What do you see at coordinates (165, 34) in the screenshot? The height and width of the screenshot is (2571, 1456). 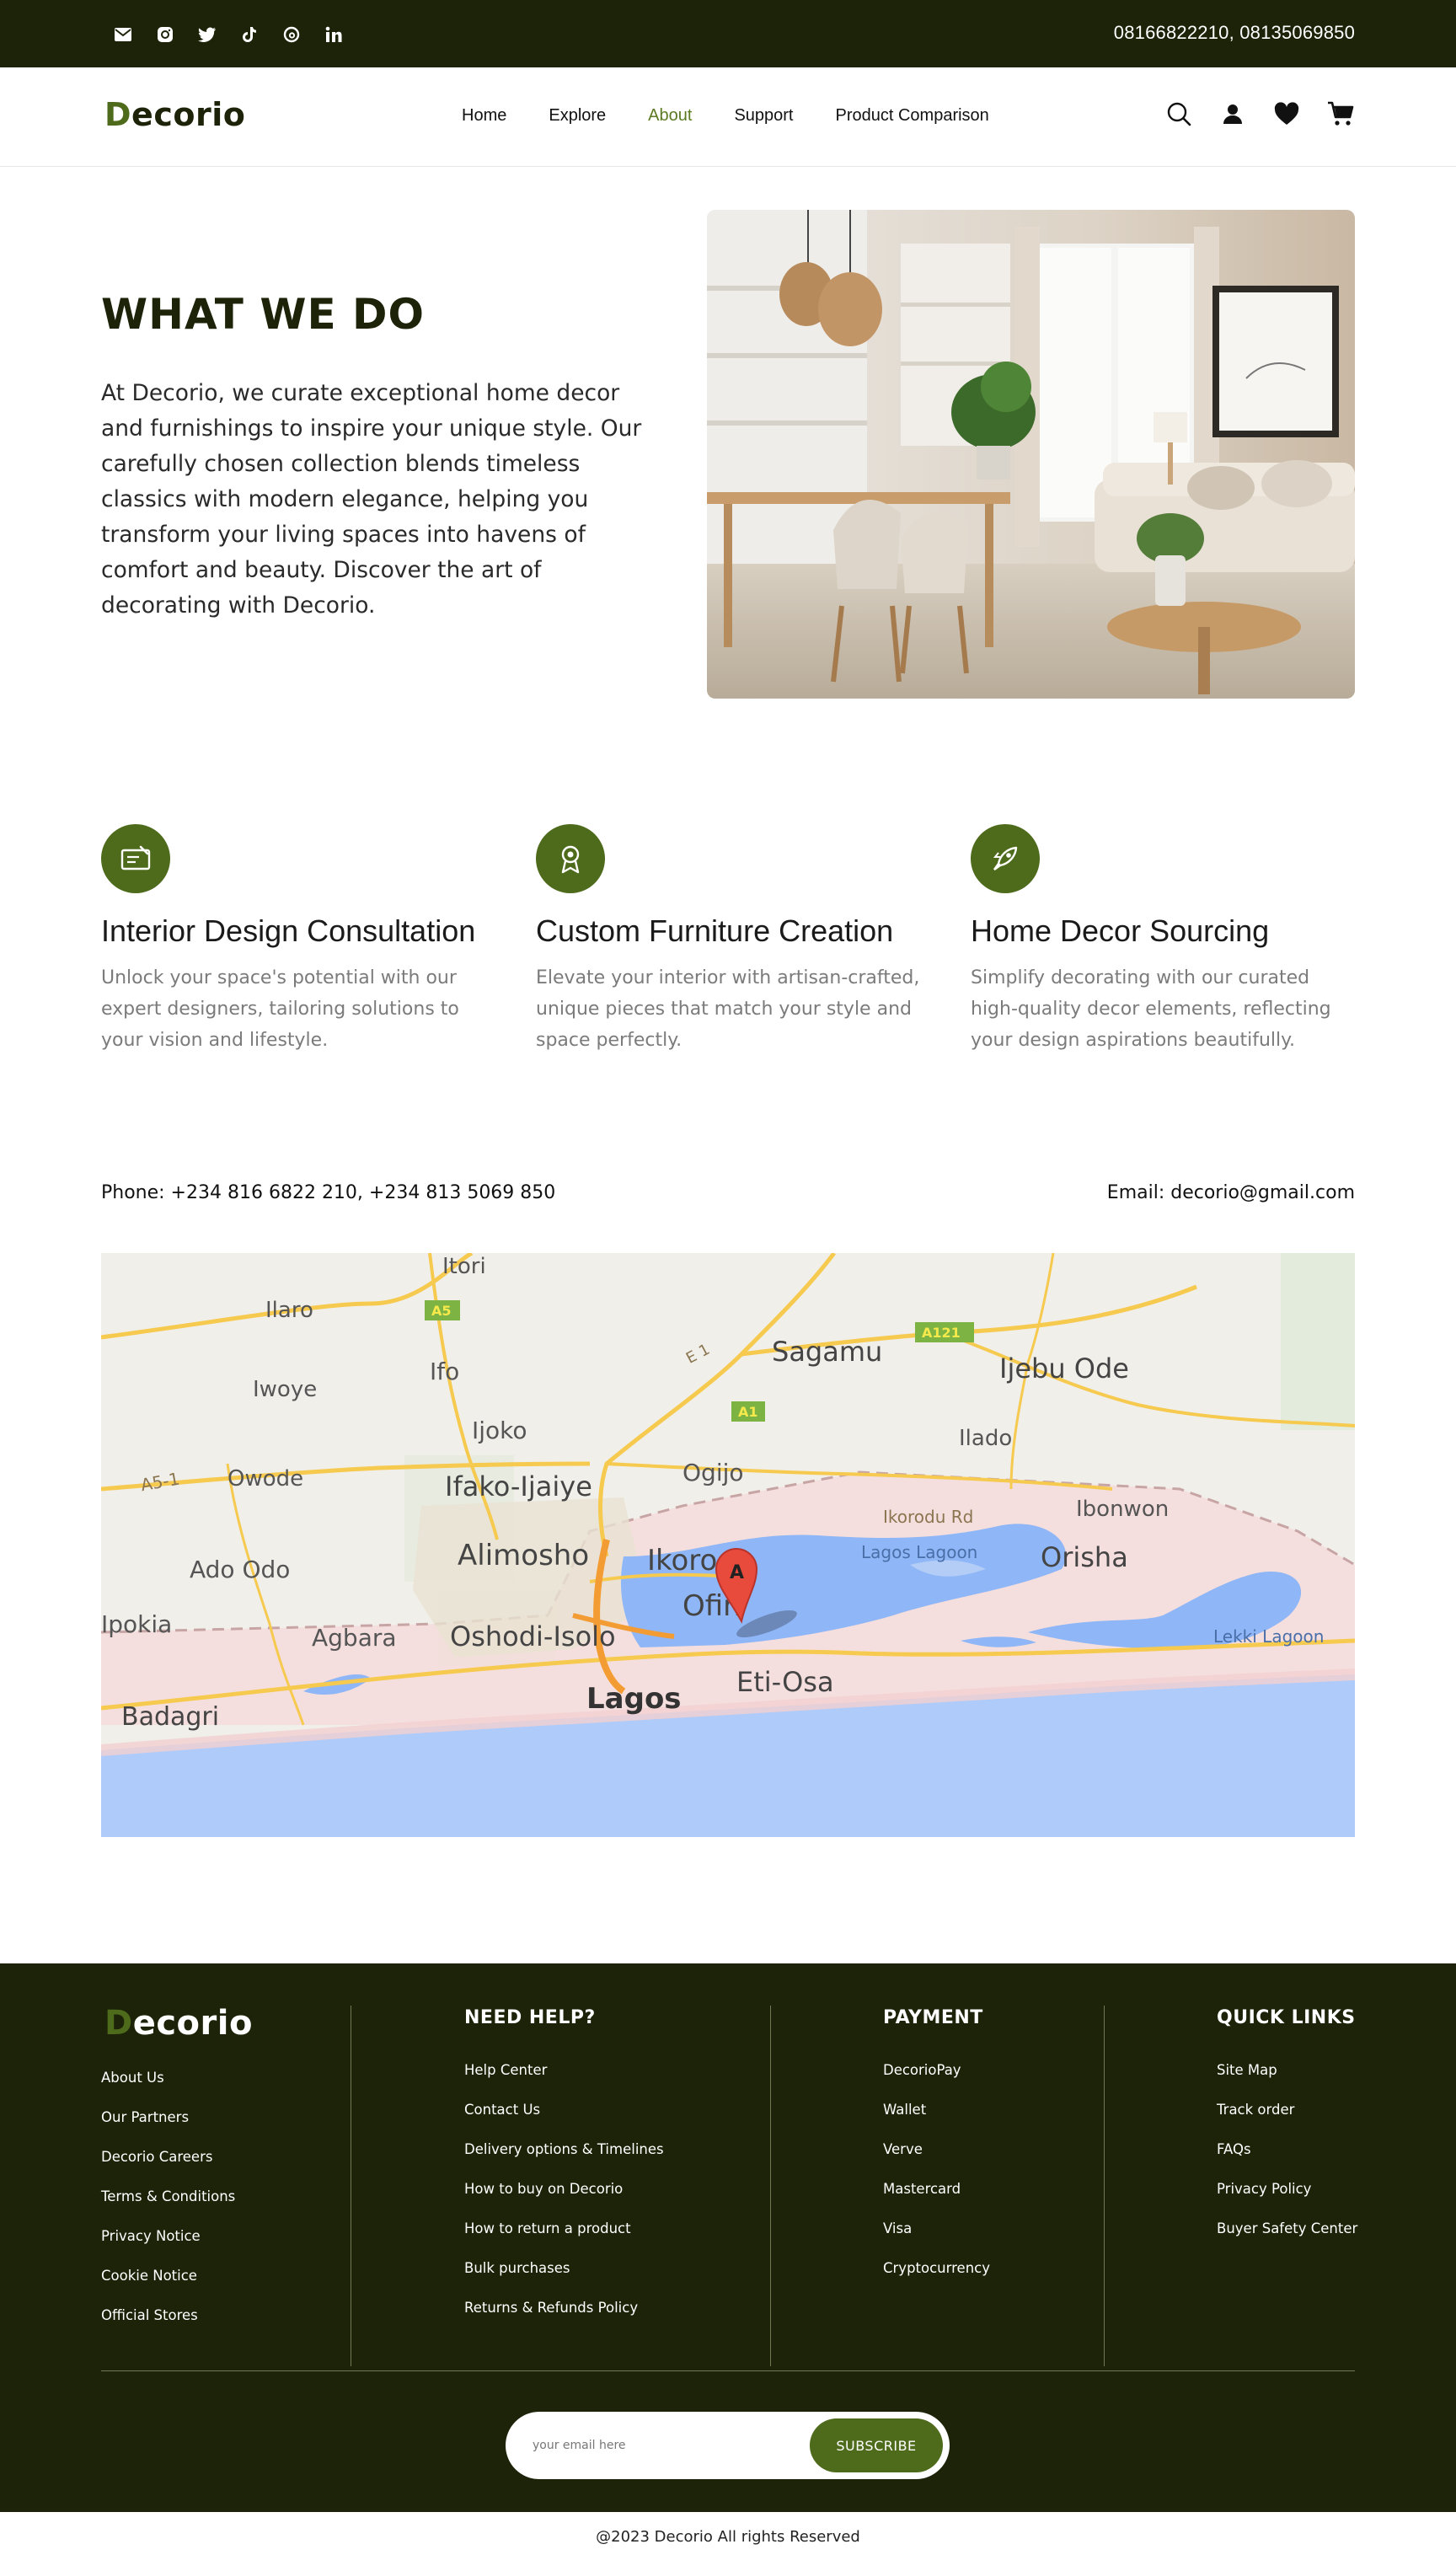 I see `instagram-icon` at bounding box center [165, 34].